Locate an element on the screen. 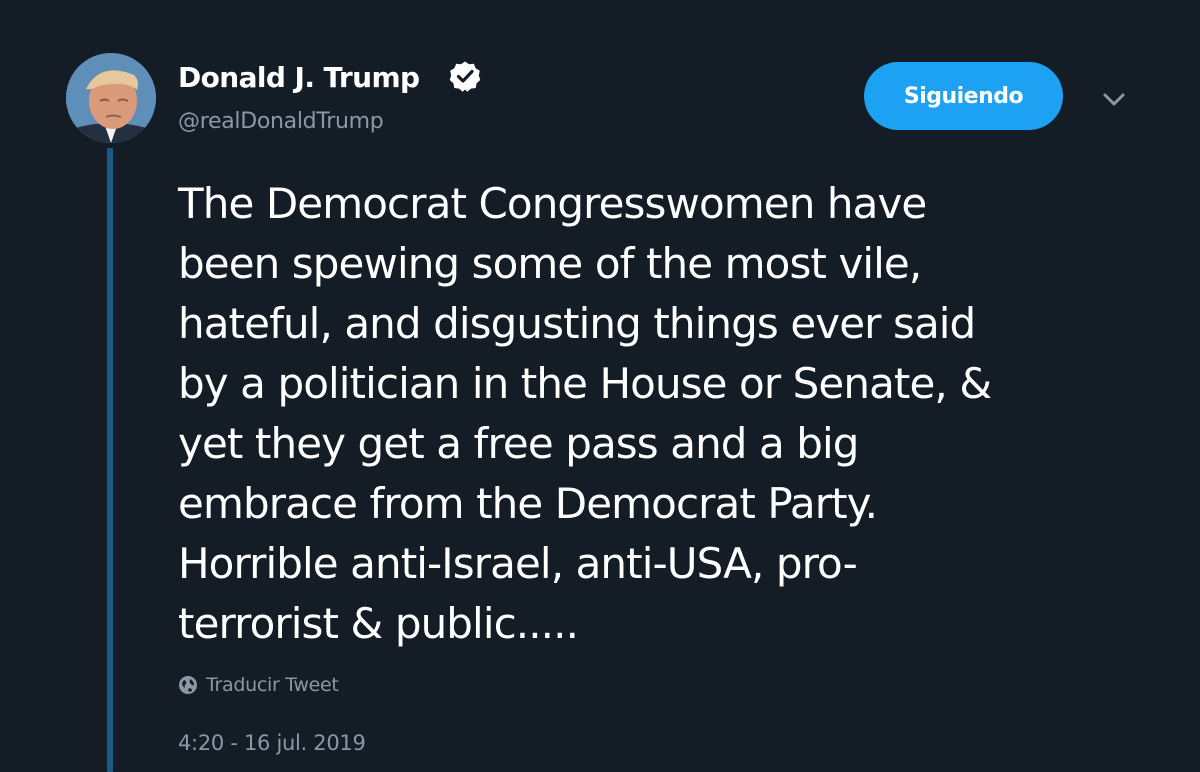 This screenshot has height=772, width=1200. author-handle: @realDonaldTrump is located at coordinates (281, 122).